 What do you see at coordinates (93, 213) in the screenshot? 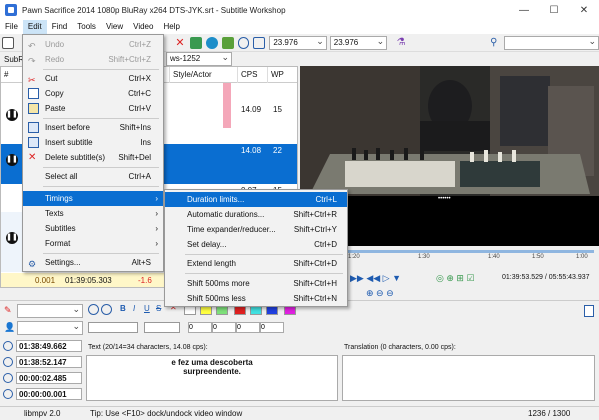
I see `menu-item-texts: Texts ›` at bounding box center [93, 213].